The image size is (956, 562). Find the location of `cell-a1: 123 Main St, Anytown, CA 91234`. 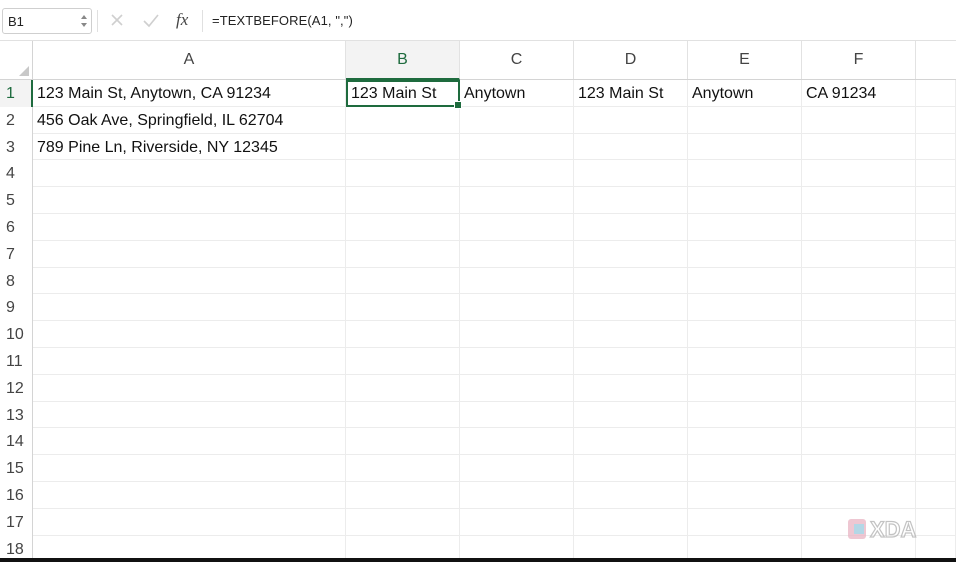

cell-a1: 123 Main St, Anytown, CA 91234 is located at coordinates (189, 93).